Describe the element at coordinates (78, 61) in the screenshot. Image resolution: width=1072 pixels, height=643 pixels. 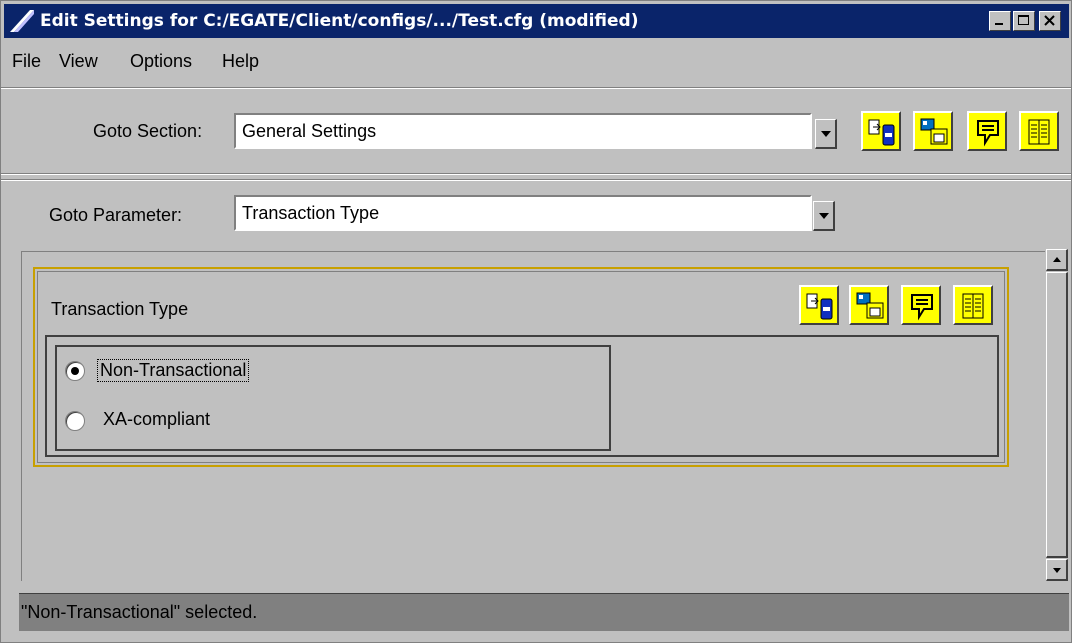
I see `menu-view: View` at that location.